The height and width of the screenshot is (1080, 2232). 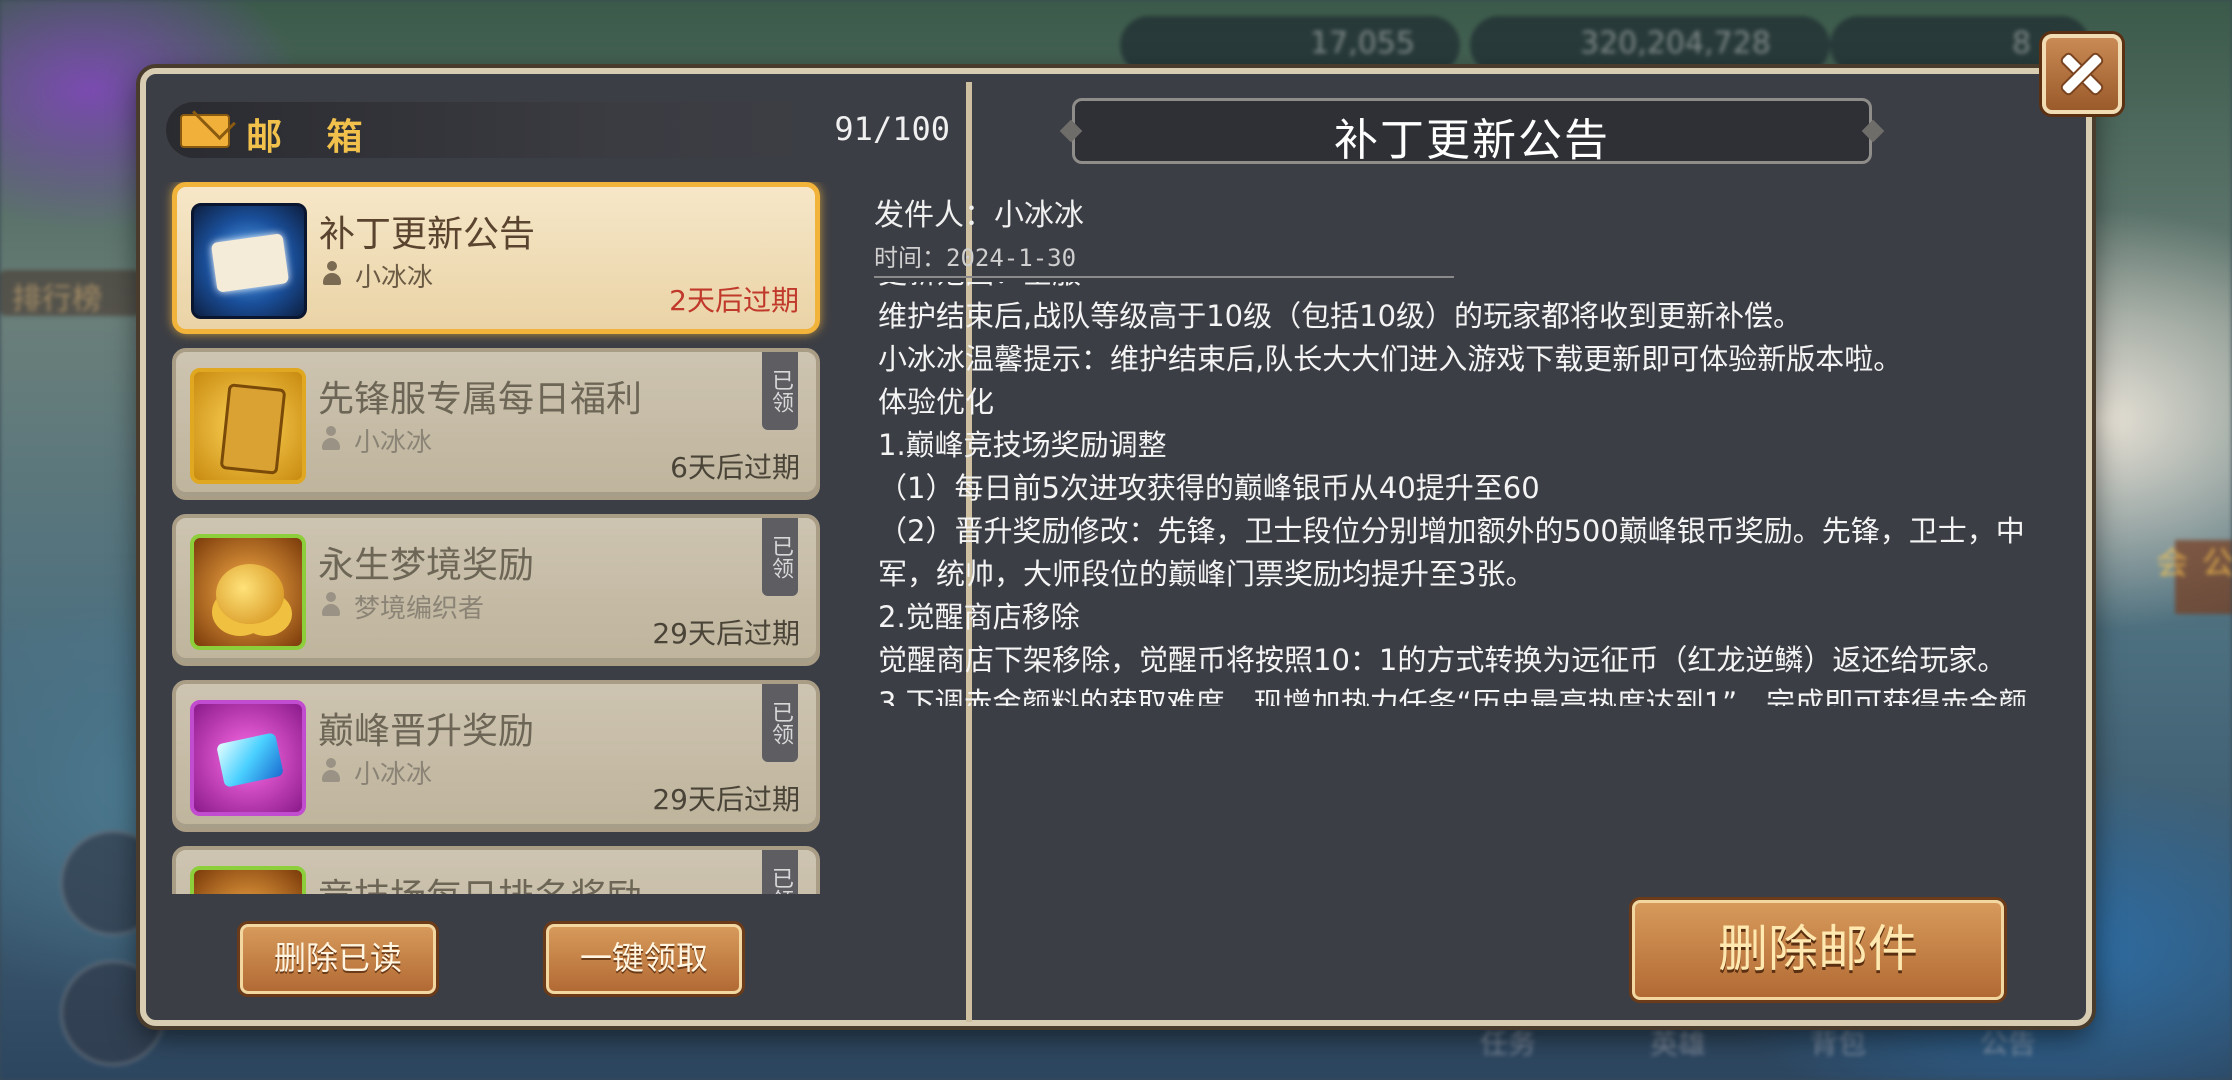 I want to click on guild-button: 公会, so click(x=2191, y=577).